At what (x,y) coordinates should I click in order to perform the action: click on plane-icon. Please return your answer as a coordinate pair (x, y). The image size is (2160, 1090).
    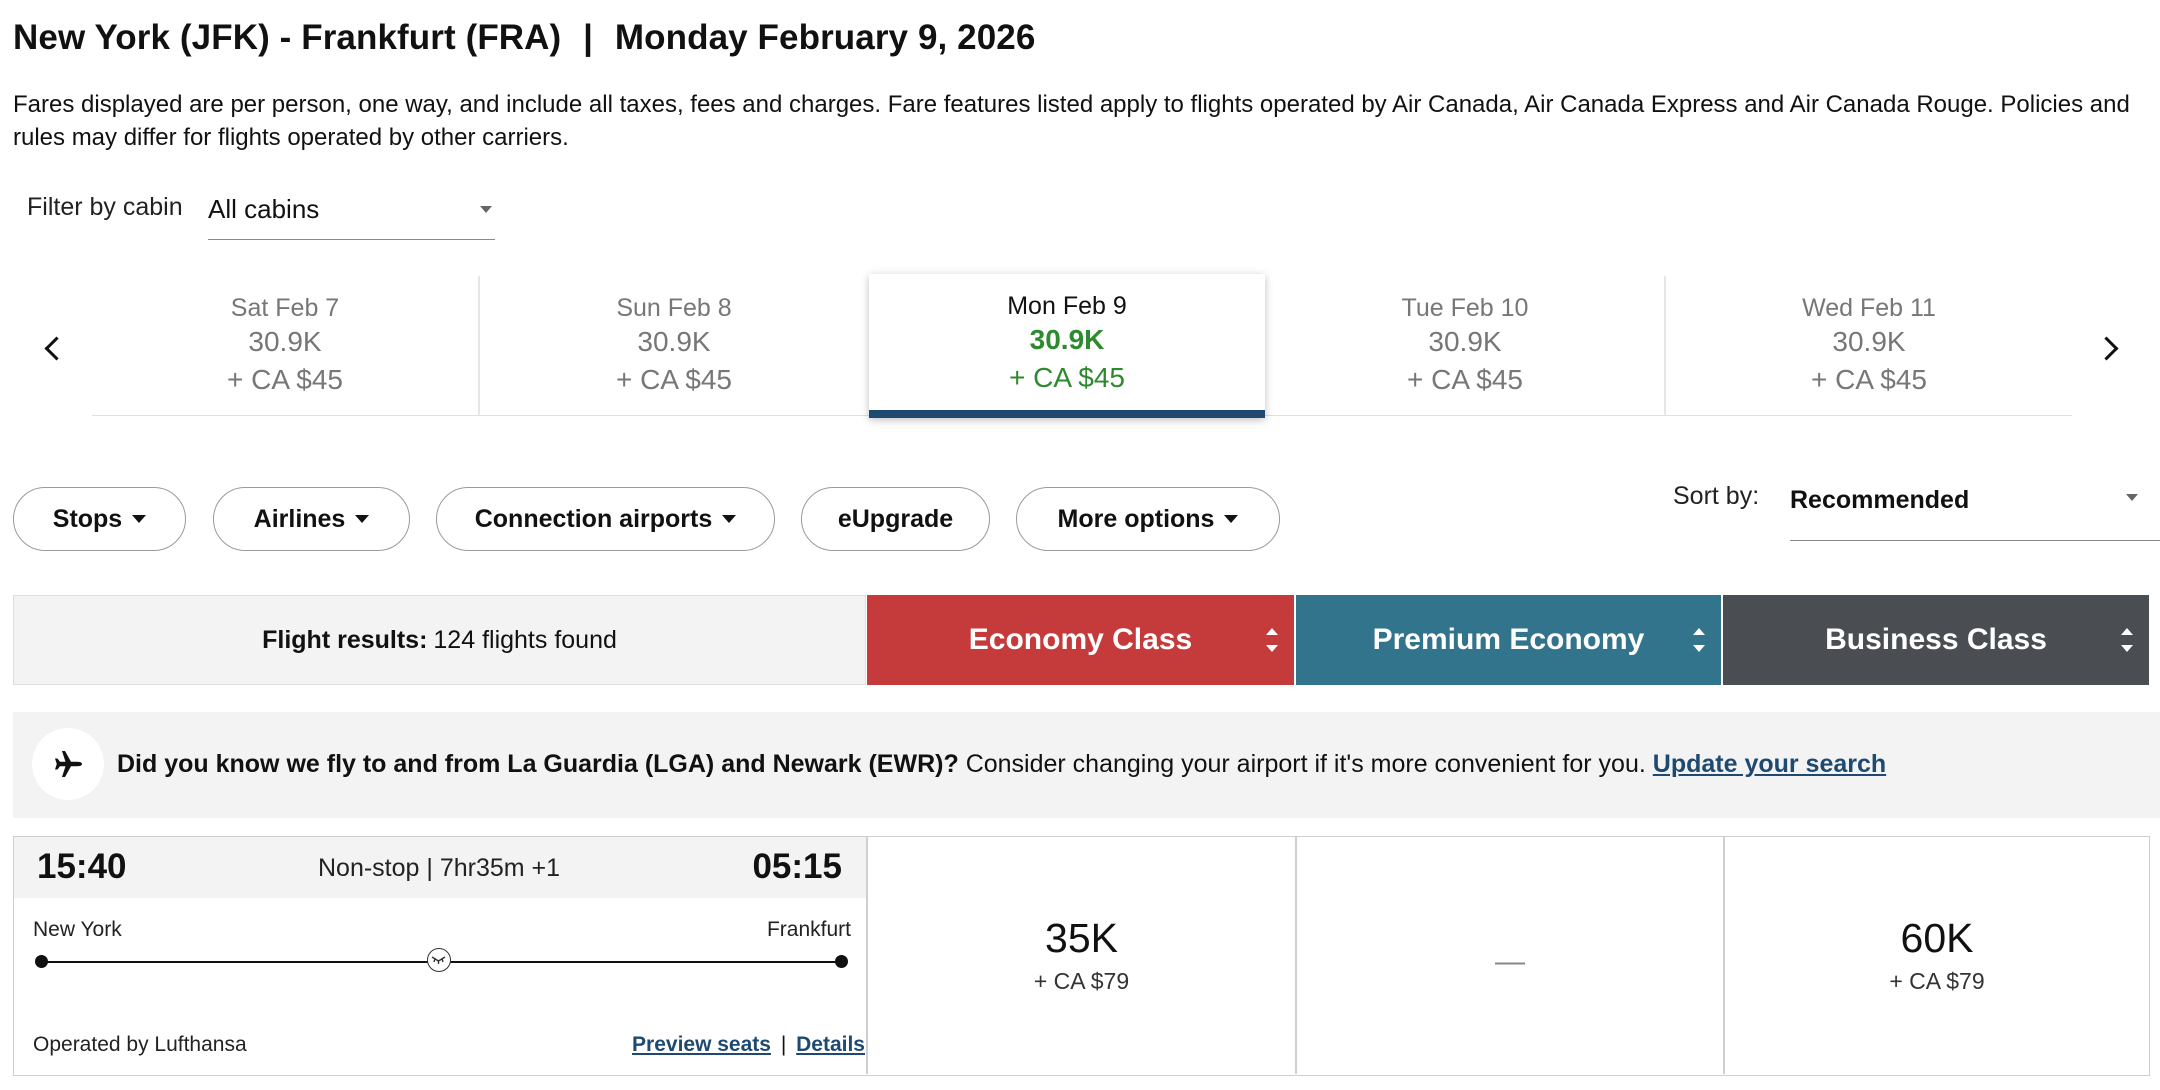
    Looking at the image, I should click on (68, 764).